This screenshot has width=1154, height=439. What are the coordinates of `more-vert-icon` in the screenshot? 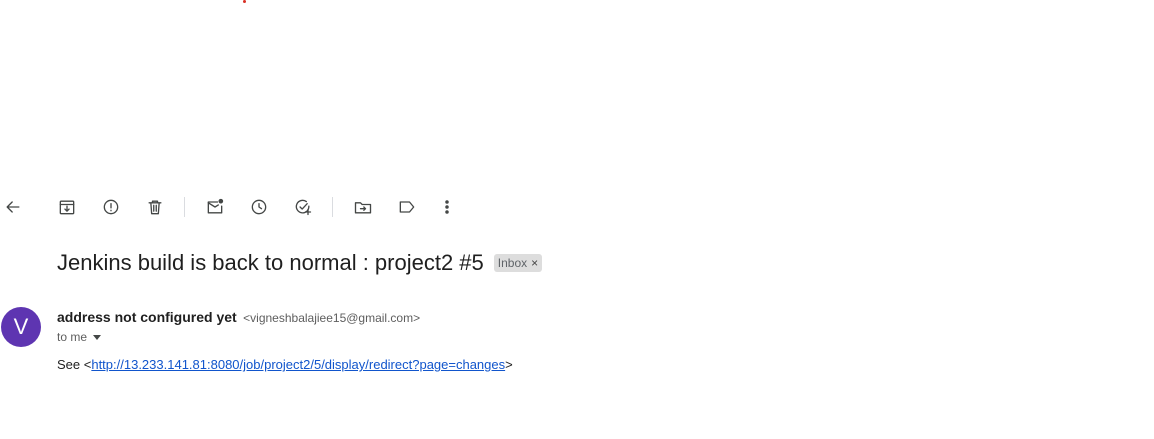 It's located at (447, 207).